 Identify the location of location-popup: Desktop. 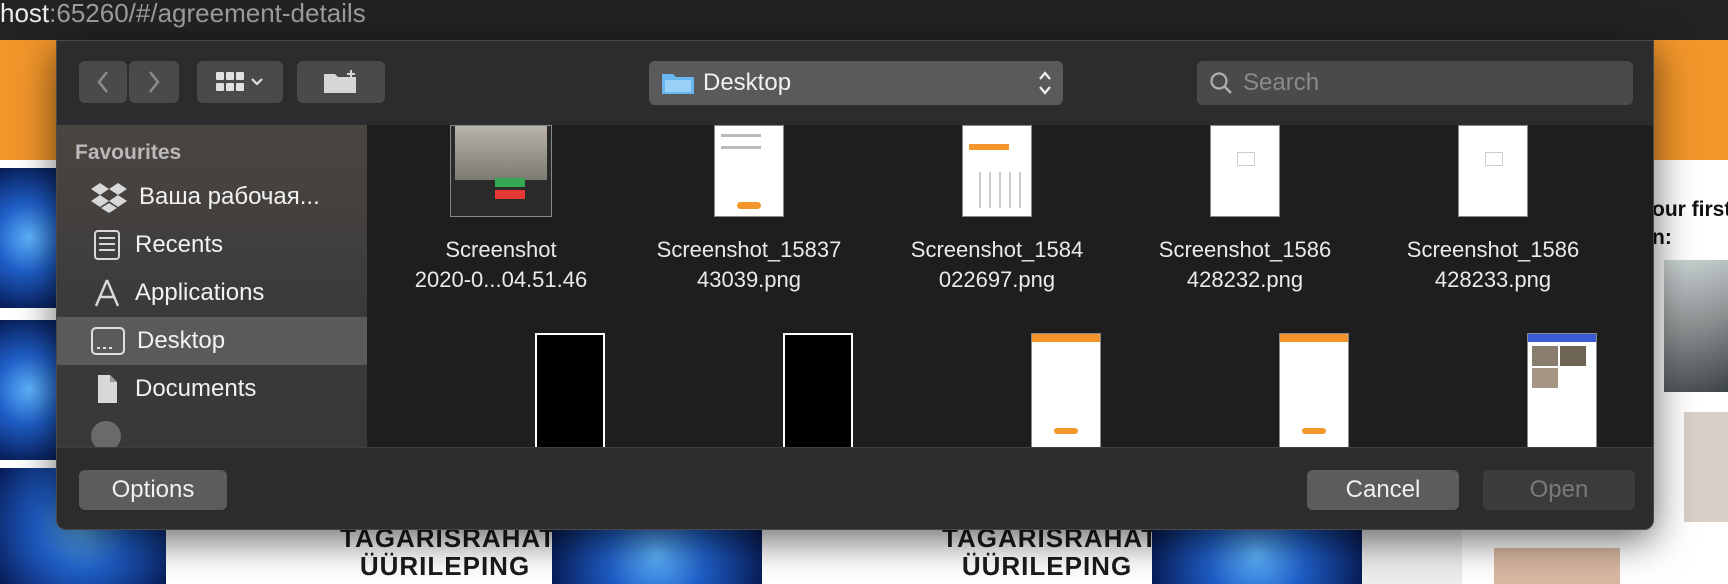
(856, 83).